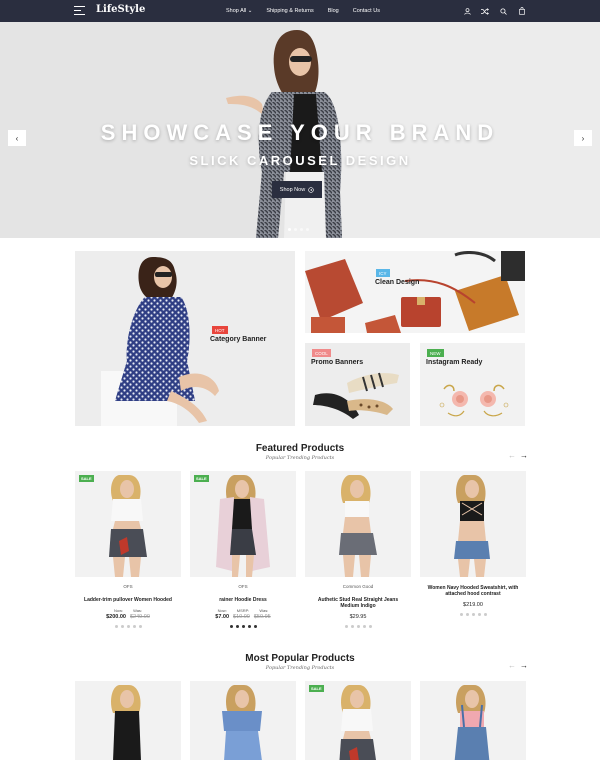 This screenshot has height=760, width=600. Describe the element at coordinates (79, 10) in the screenshot. I see `hamburger-menu-icon` at that location.